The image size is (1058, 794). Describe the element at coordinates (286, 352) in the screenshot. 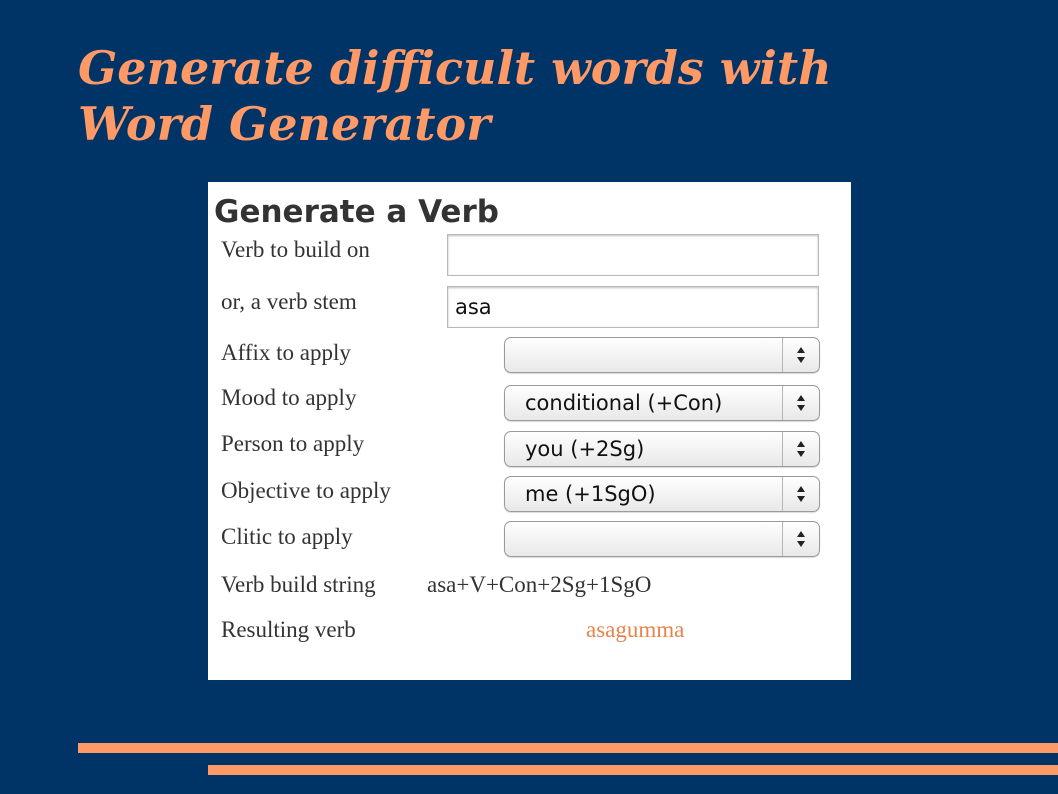

I see `affix-label: Affix to apply` at that location.